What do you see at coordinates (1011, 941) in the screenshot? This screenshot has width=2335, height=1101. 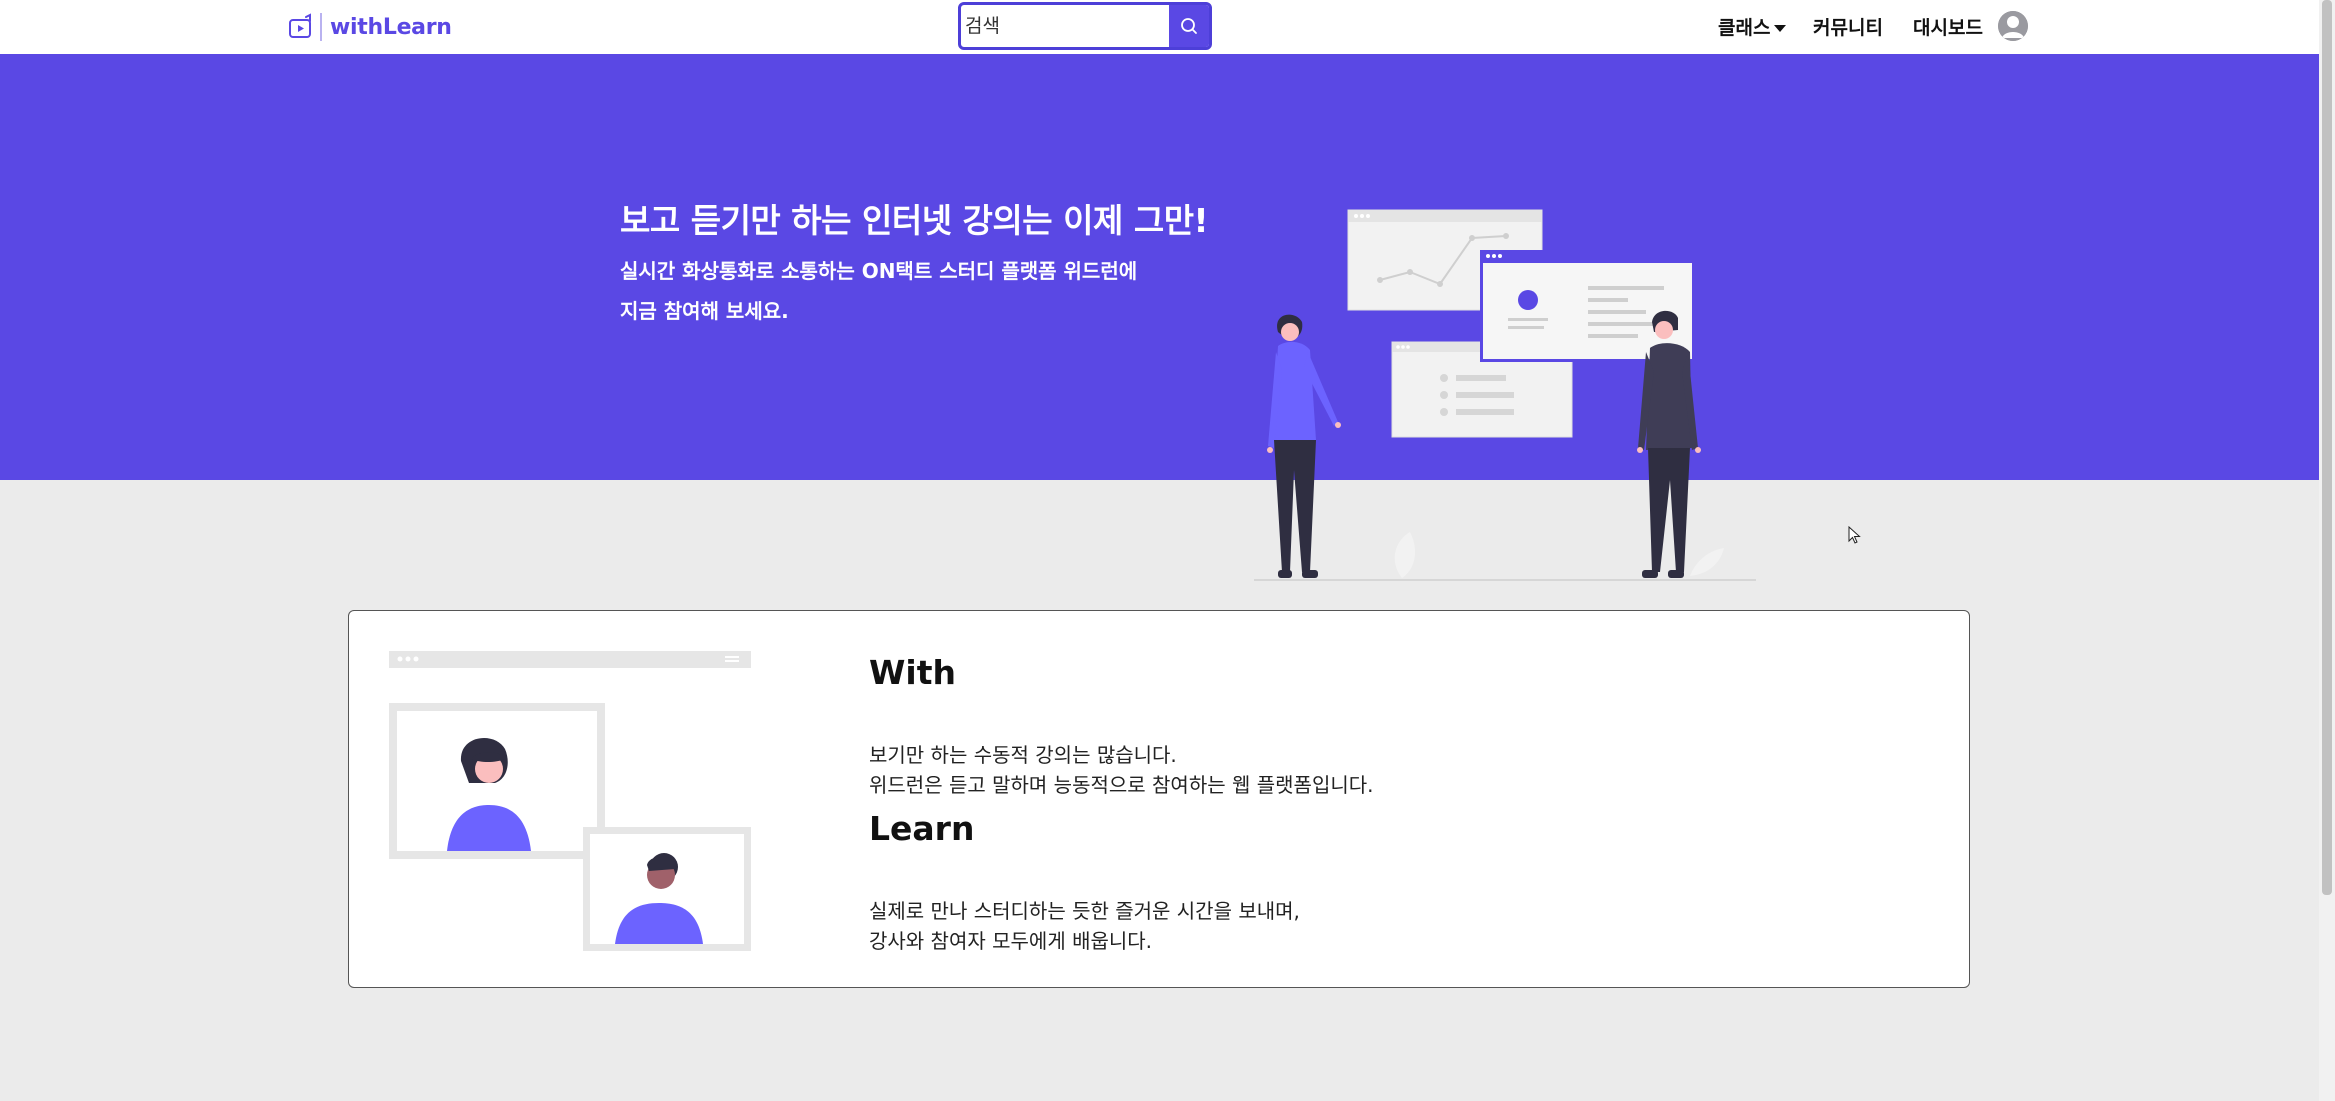 I see `learn-line2: 강사와 참여자 모두에게 배웁니다.` at bounding box center [1011, 941].